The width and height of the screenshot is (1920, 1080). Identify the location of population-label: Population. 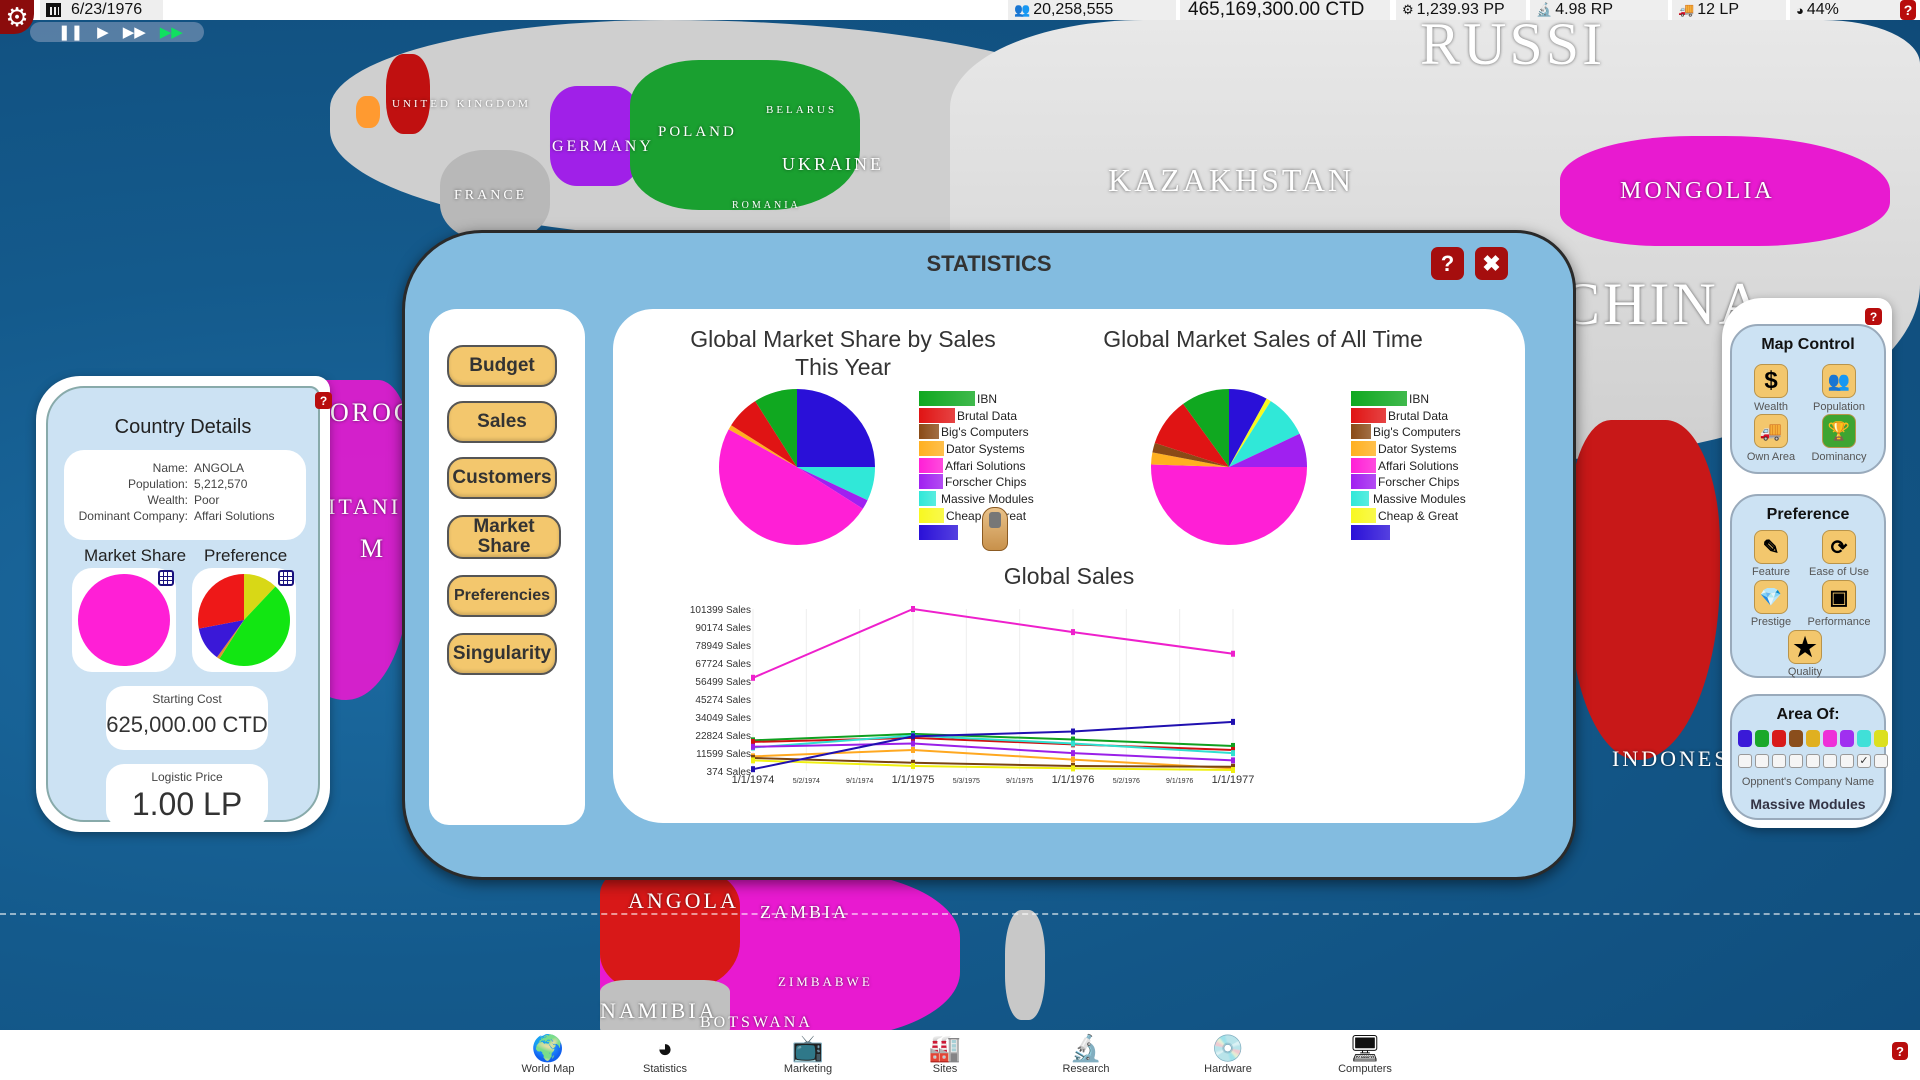
(1839, 407).